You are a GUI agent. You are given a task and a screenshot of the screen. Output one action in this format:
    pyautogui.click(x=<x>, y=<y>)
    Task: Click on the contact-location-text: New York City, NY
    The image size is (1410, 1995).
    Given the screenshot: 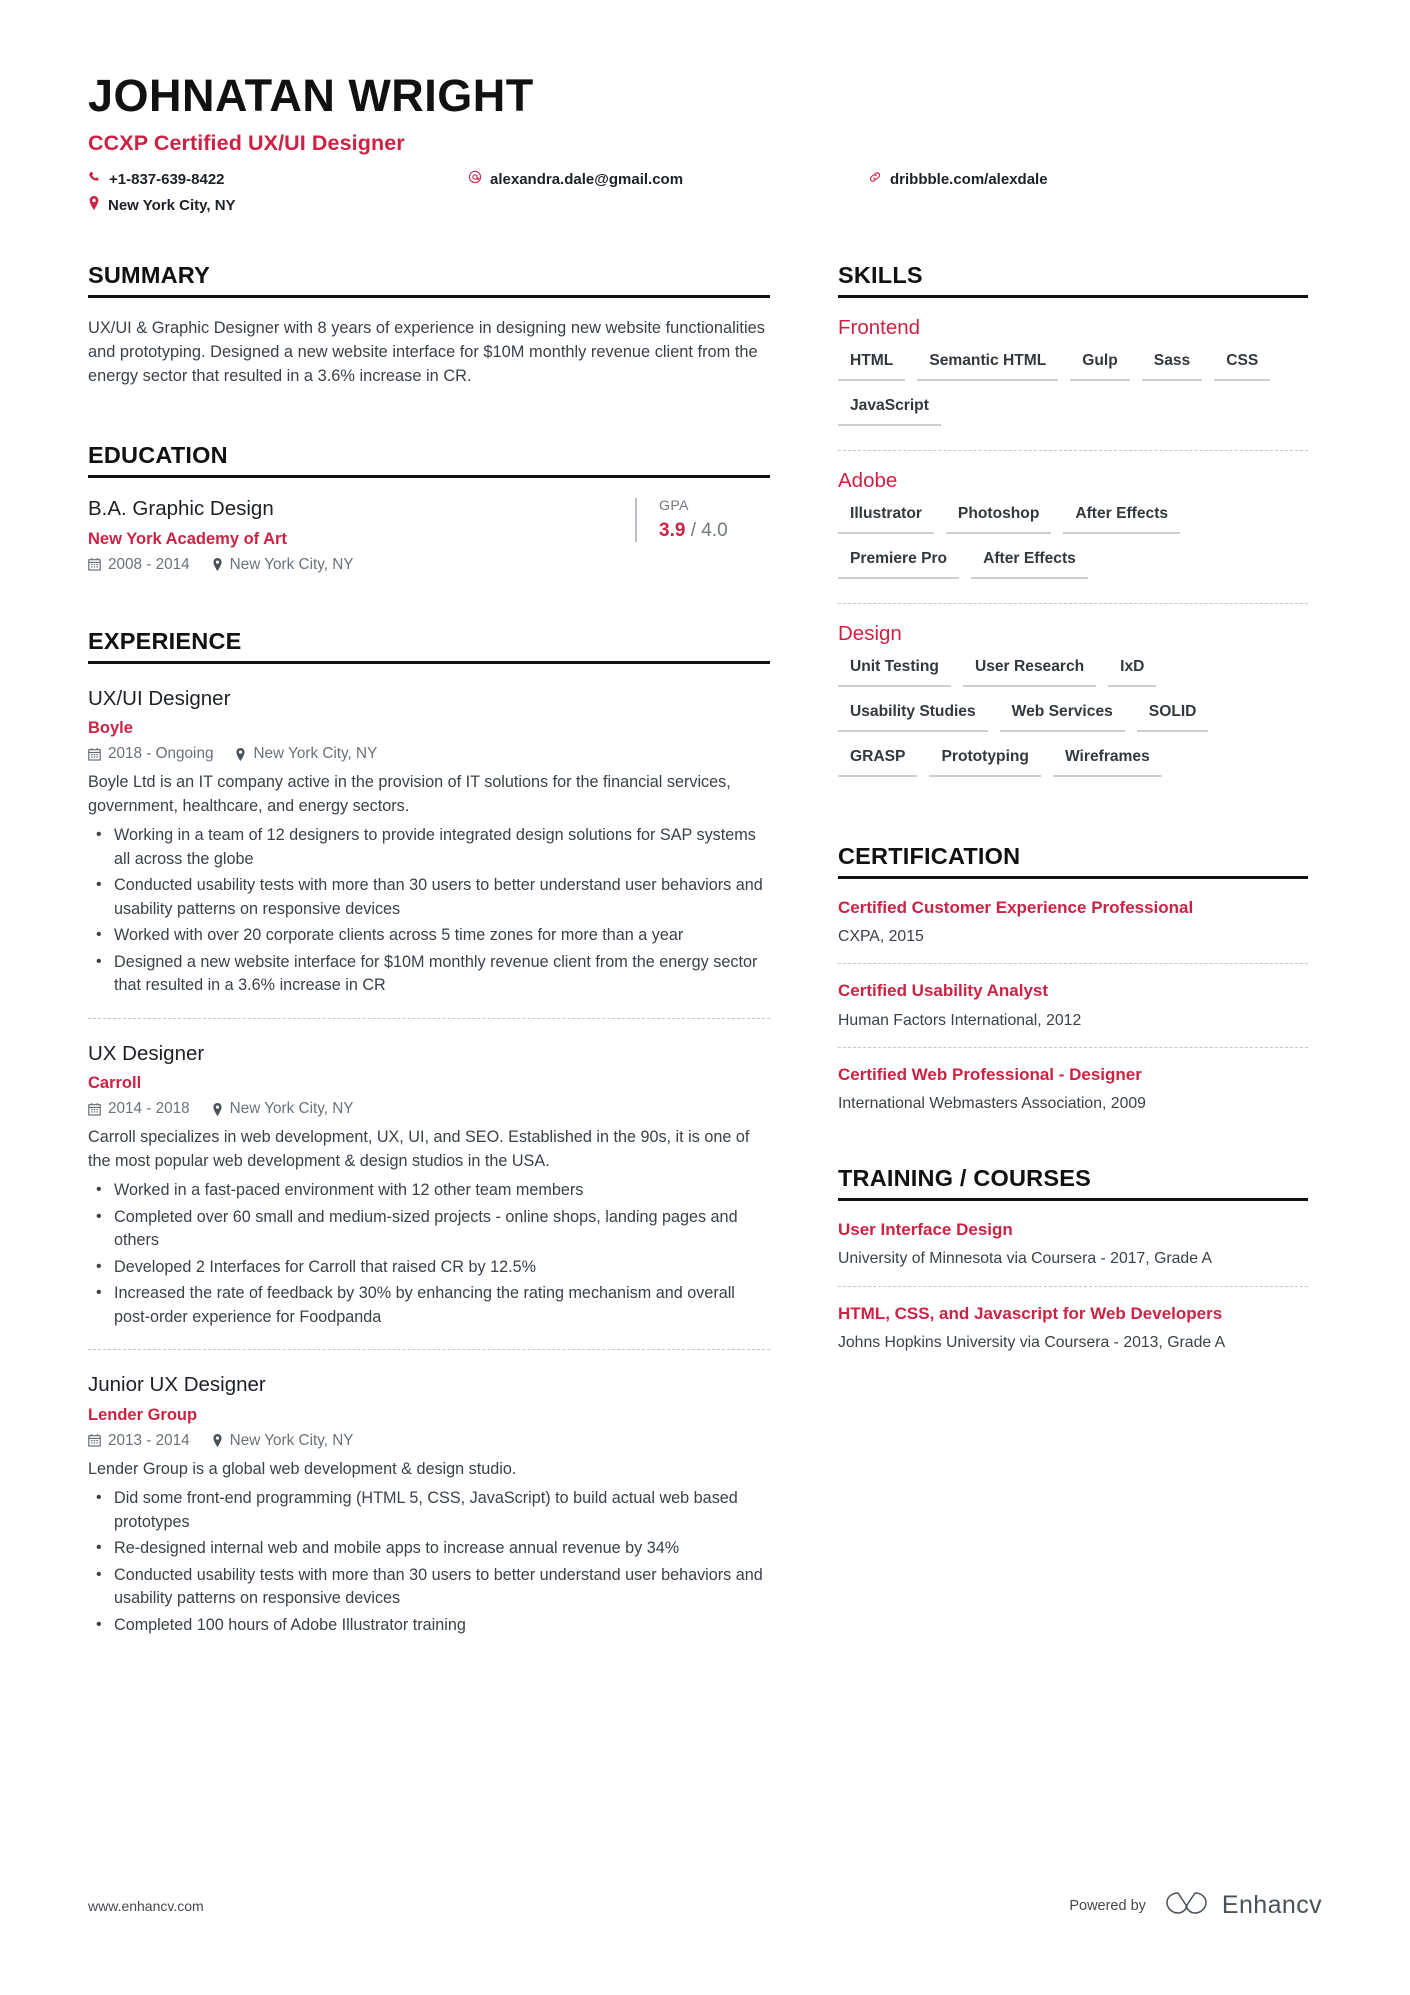 What is the action you would take?
    pyautogui.click(x=172, y=205)
    